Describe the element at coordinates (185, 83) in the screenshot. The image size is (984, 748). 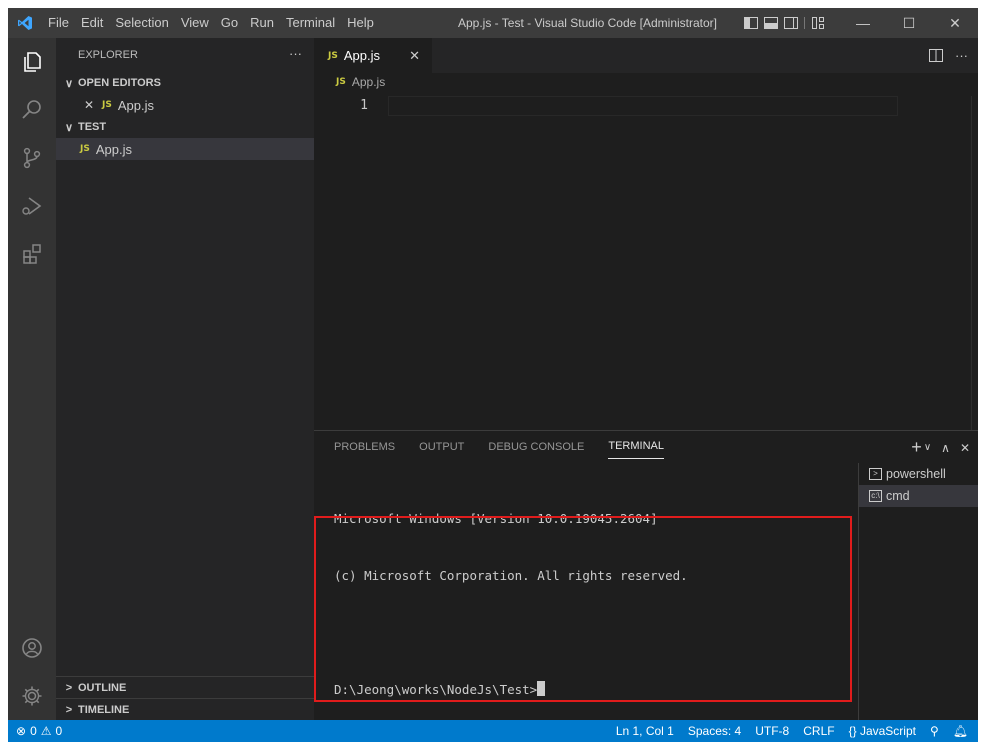
I see `open-editors-section: ∨ OPEN EDITORS` at that location.